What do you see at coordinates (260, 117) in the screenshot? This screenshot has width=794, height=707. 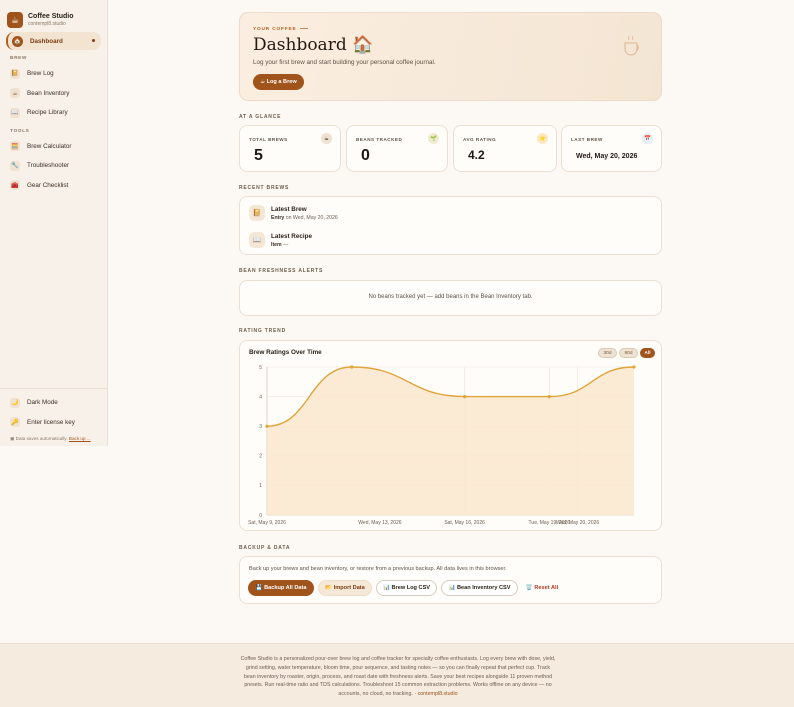 I see `glance-section-label: AT A GLANCE` at bounding box center [260, 117].